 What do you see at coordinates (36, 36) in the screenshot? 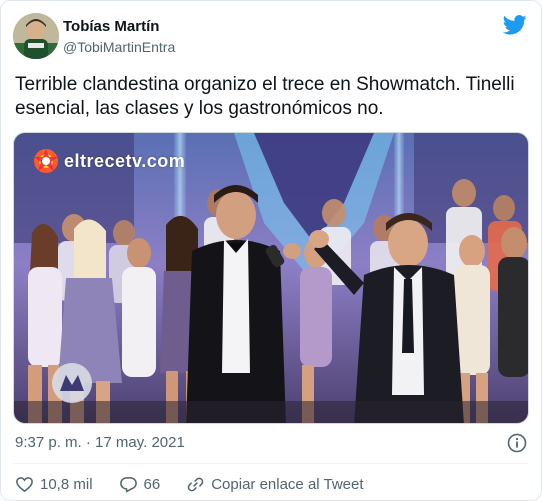
I see `author-avatar` at bounding box center [36, 36].